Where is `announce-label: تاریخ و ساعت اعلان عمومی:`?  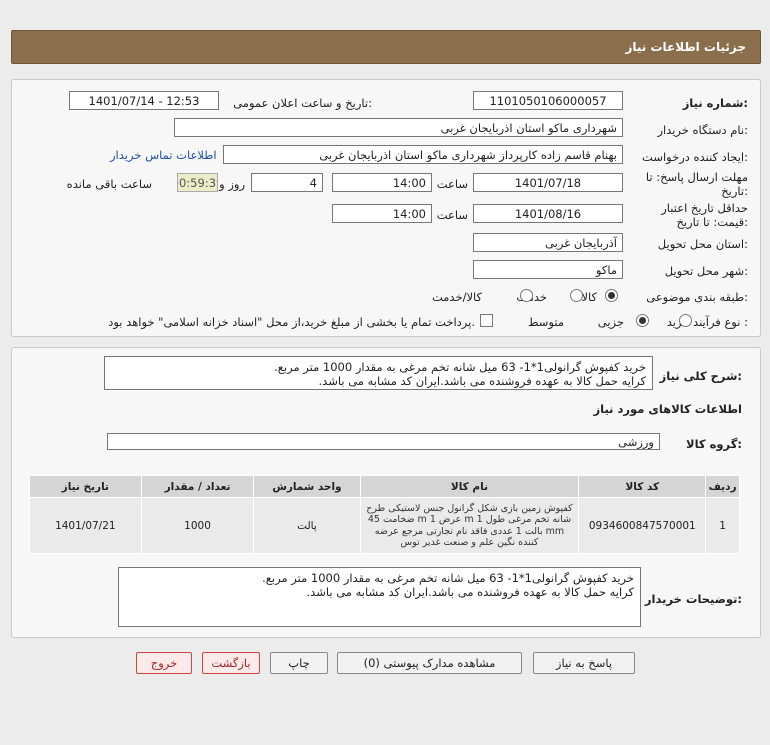
announce-label: تاریخ و ساعت اعلان عمومی: is located at coordinates (302, 103).